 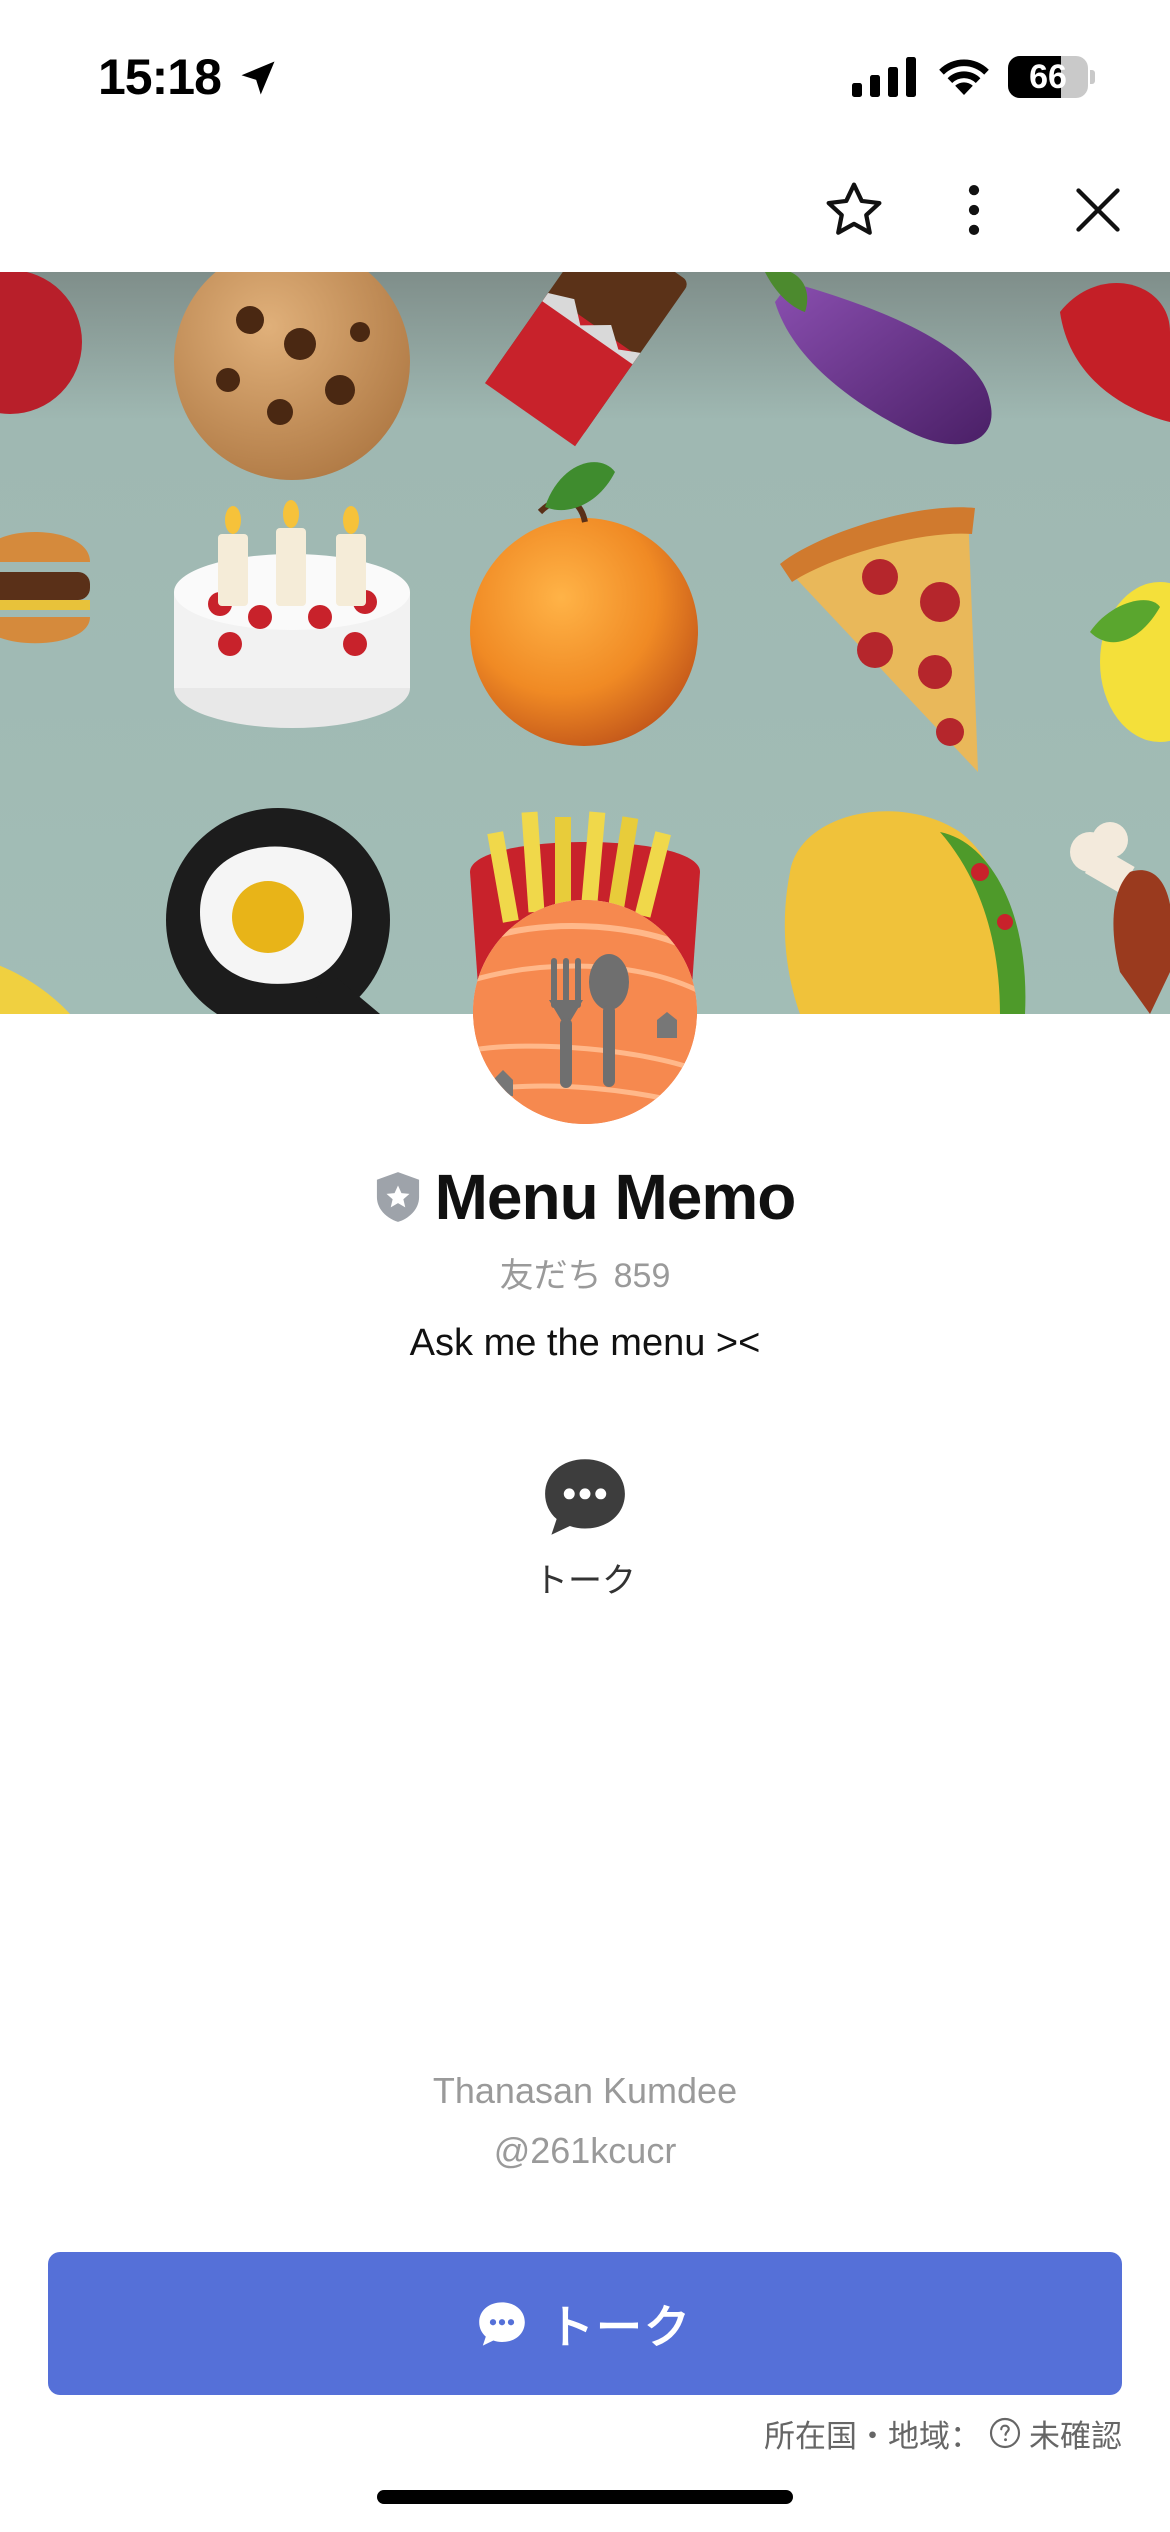 I want to click on top-action-bar, so click(x=585, y=220).